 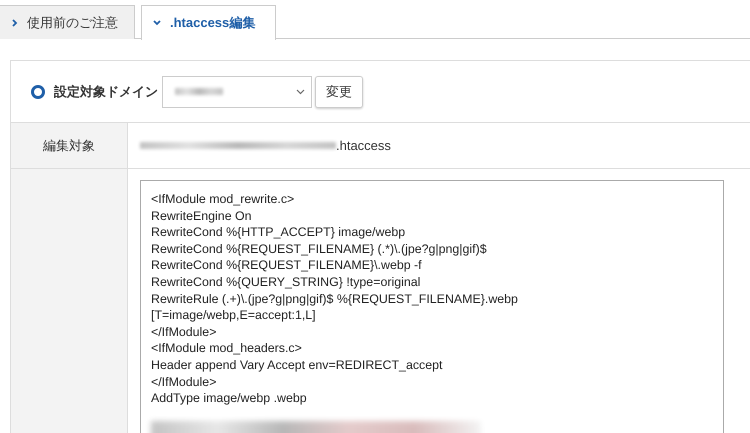 What do you see at coordinates (38, 91) in the screenshot?
I see `radio-button` at bounding box center [38, 91].